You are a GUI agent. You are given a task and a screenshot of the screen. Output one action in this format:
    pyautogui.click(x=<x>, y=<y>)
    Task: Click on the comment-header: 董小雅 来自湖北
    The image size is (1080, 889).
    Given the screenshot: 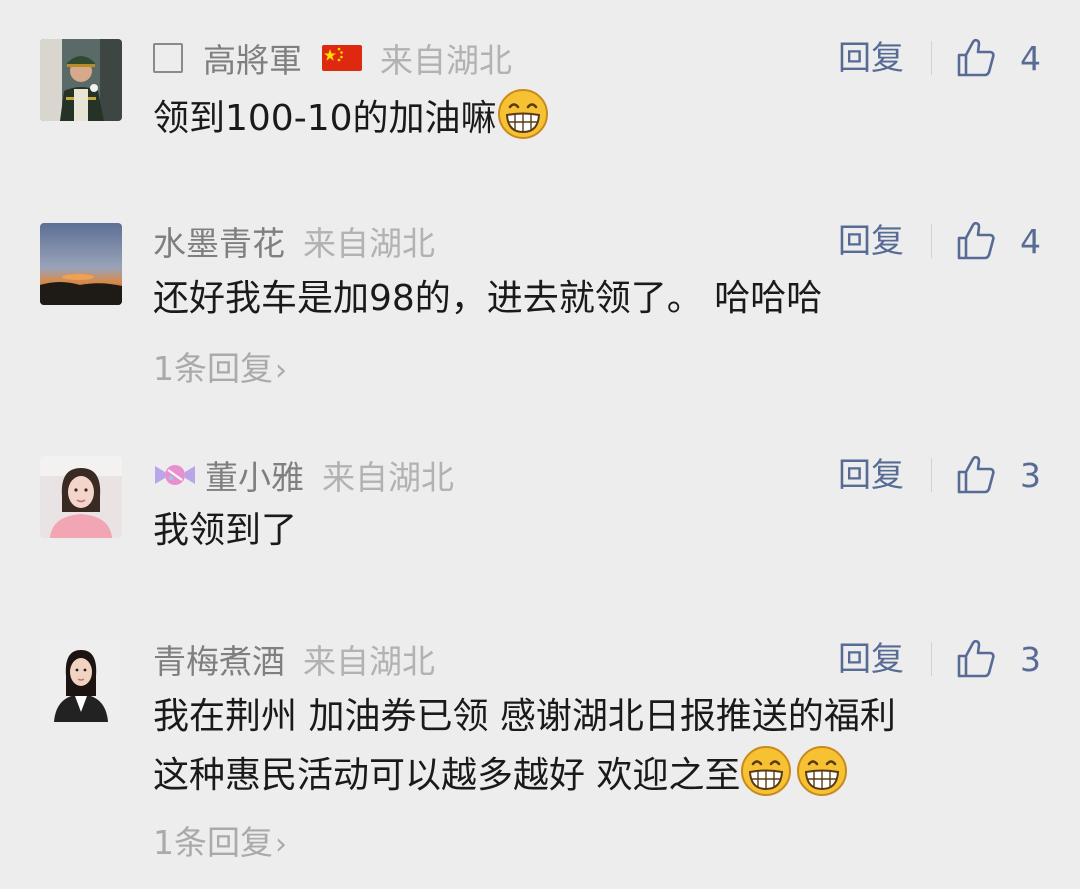 What is the action you would take?
    pyautogui.click(x=303, y=475)
    